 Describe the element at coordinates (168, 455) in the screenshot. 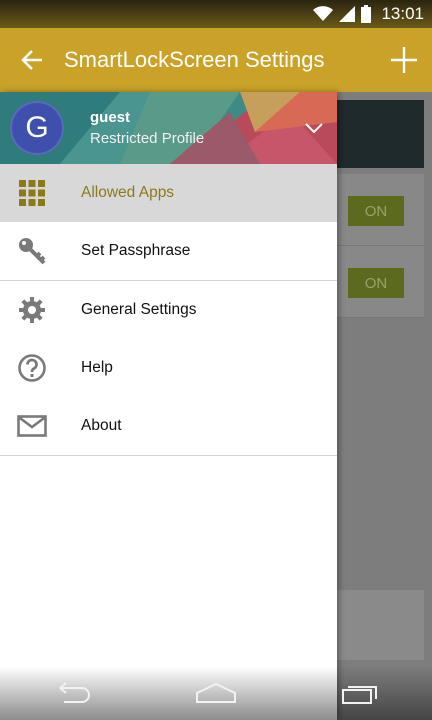

I see `divider` at that location.